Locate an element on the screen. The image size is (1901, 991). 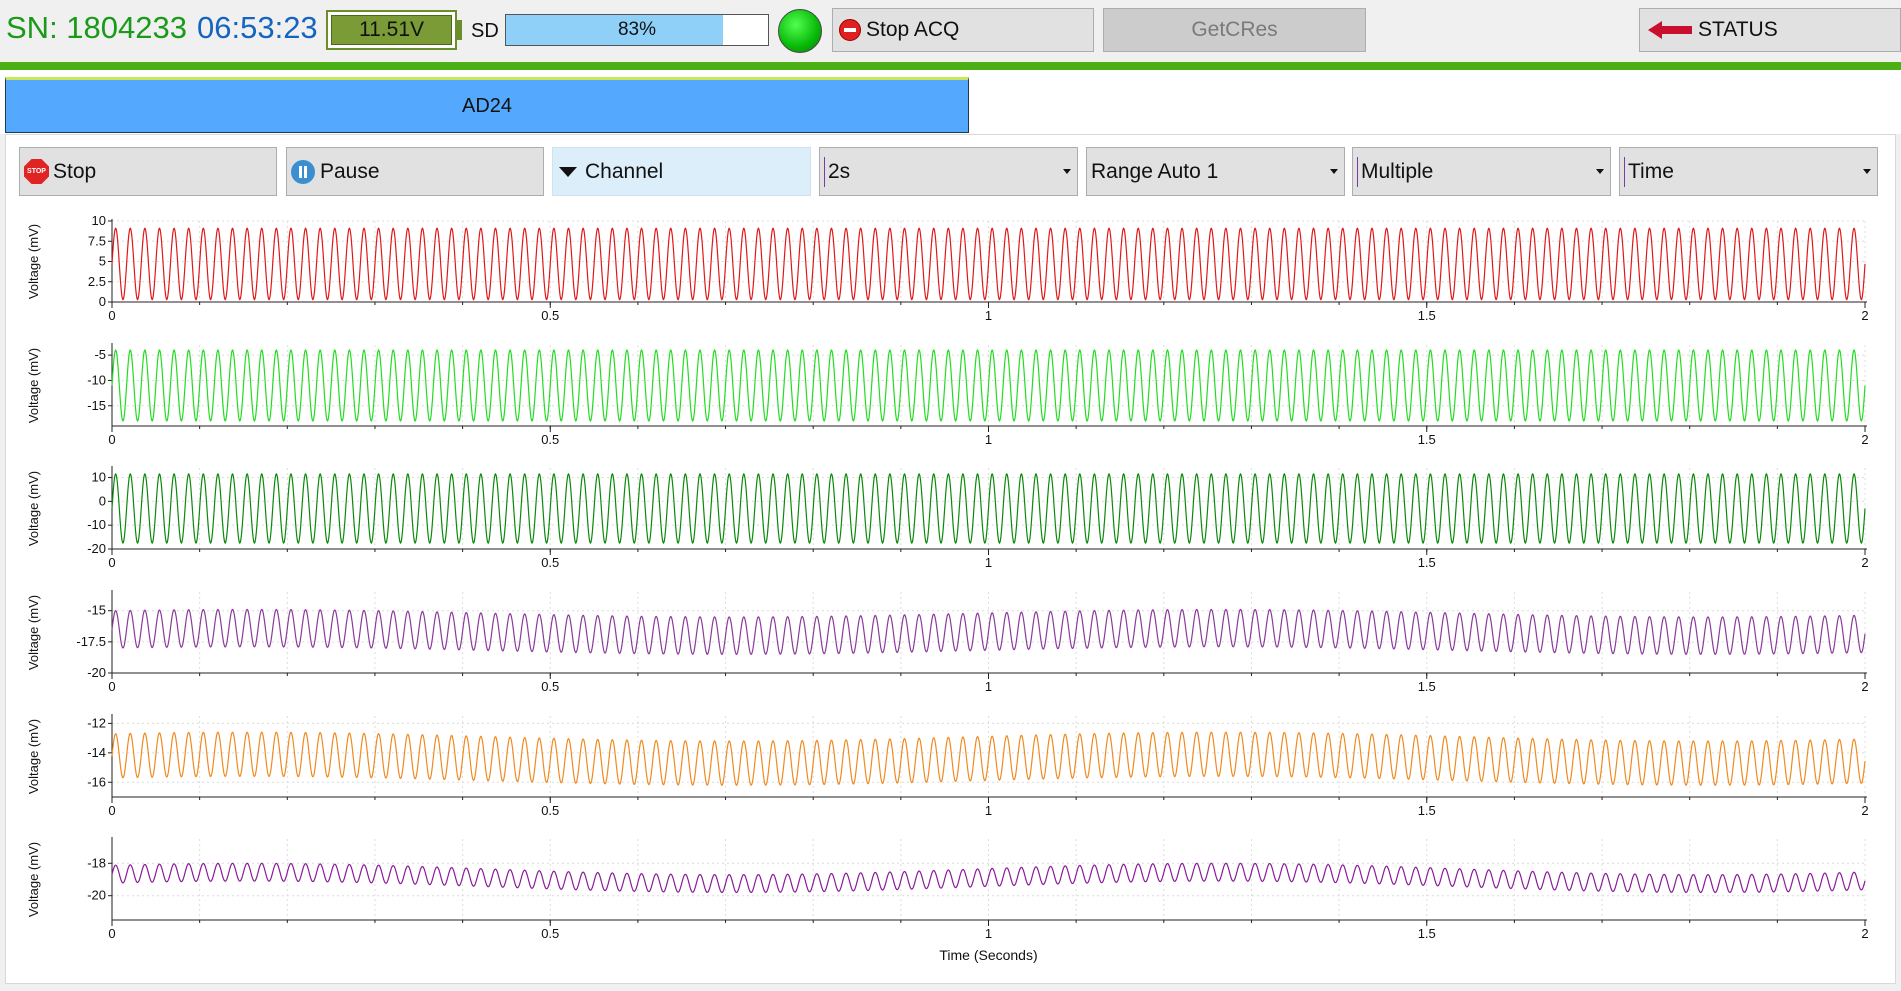
chart-2: -15 -10 -5 0 0.5 1 1.5 2 Voltage (mV) is located at coordinates (947, 395).